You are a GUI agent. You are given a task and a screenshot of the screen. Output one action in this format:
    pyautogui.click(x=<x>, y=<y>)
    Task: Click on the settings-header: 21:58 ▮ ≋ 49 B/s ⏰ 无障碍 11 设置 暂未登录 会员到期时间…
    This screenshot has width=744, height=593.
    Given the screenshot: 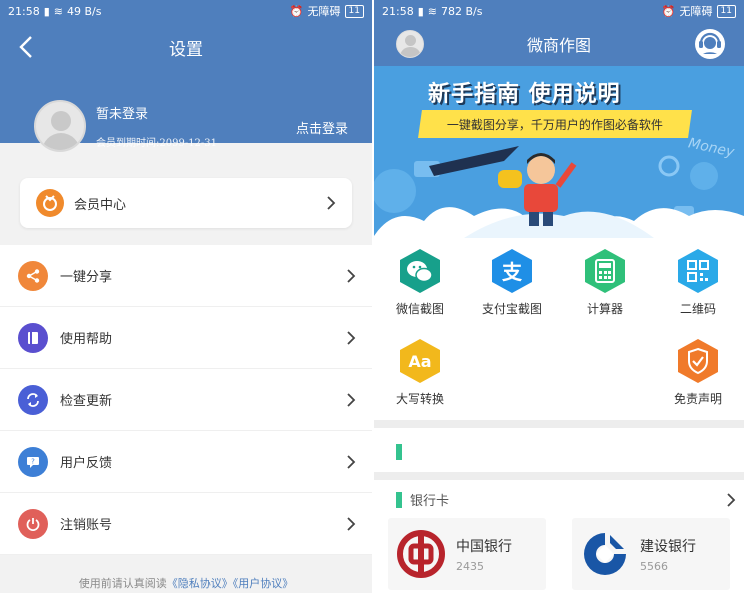 What is the action you would take?
    pyautogui.click(x=186, y=76)
    